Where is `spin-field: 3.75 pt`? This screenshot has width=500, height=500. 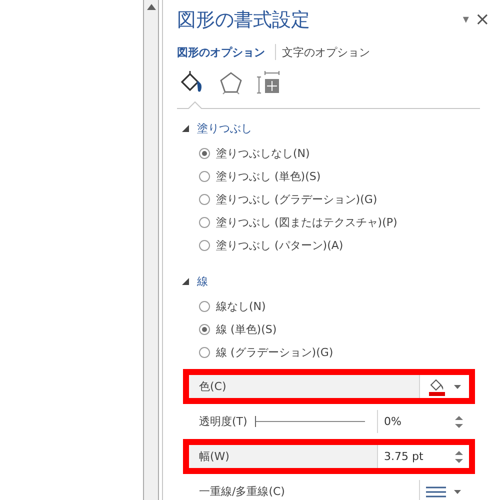 spin-field: 3.75 pt is located at coordinates (423, 456).